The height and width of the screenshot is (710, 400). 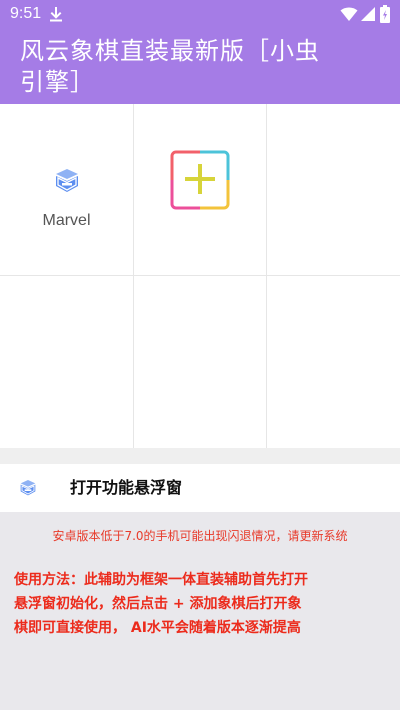 What do you see at coordinates (126, 487) in the screenshot?
I see `floating-window-label: 打开功能悬浮窗` at bounding box center [126, 487].